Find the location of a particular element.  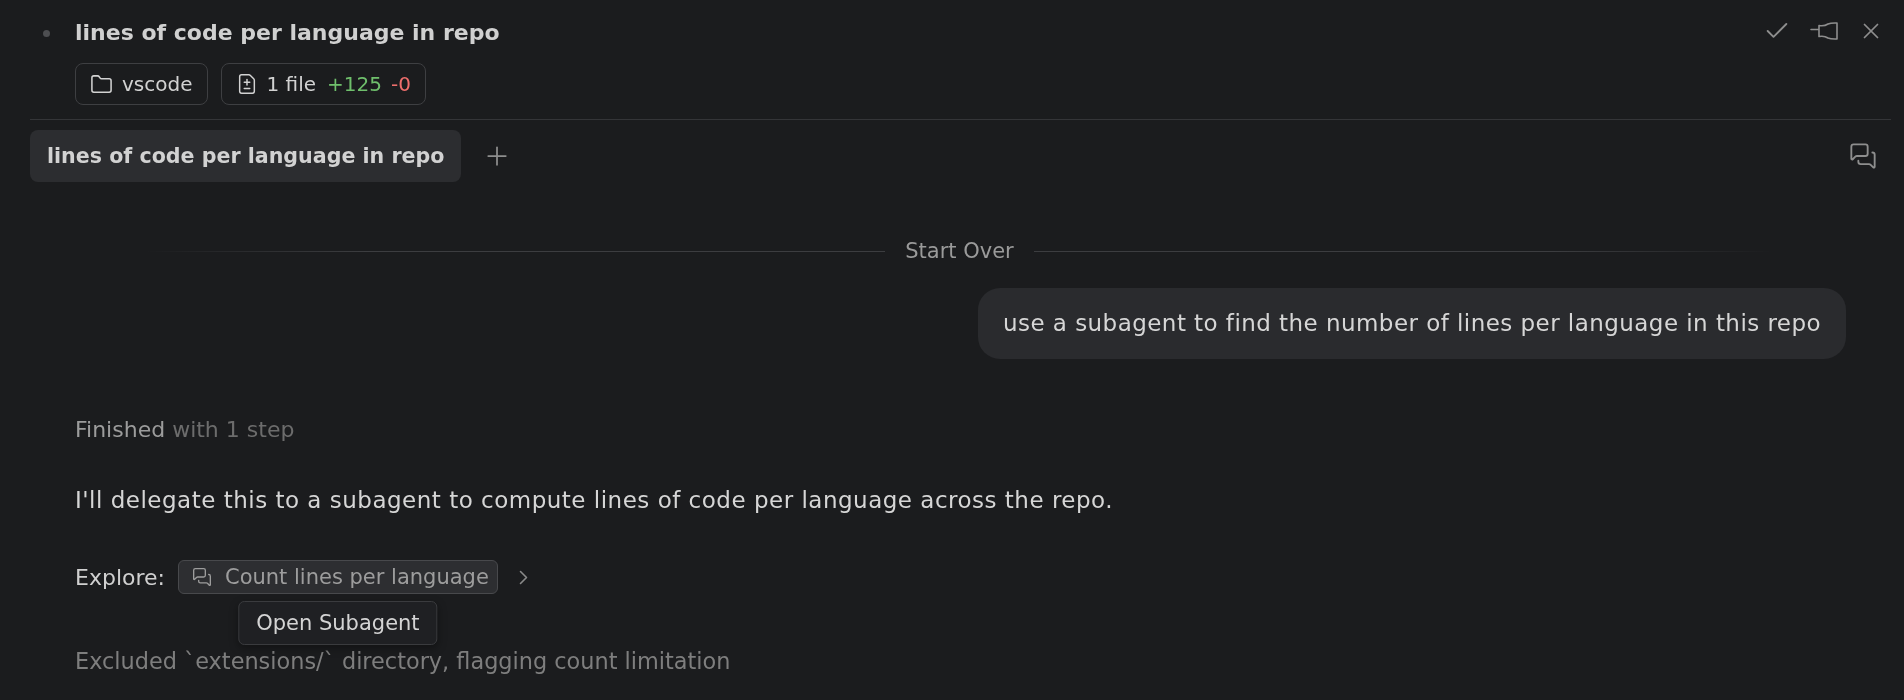

chat-button is located at coordinates (1863, 156).